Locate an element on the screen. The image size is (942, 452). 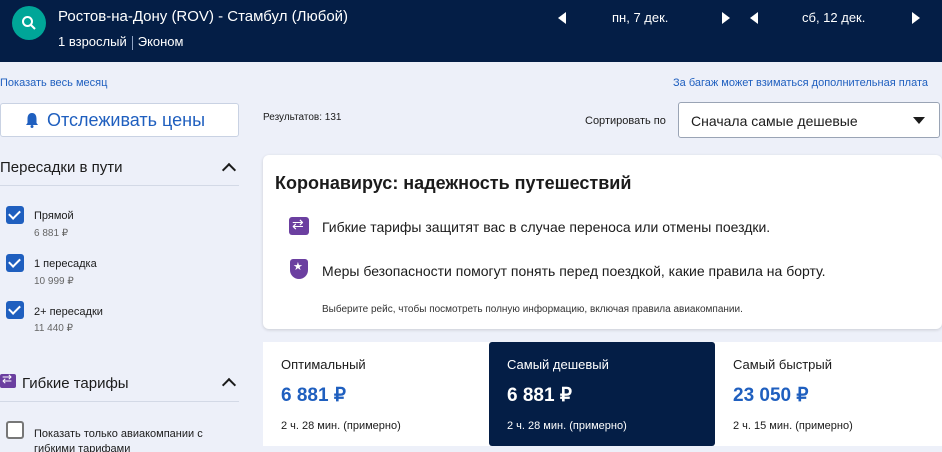
stops-filter-title: Пересадки в пути is located at coordinates (61, 167).